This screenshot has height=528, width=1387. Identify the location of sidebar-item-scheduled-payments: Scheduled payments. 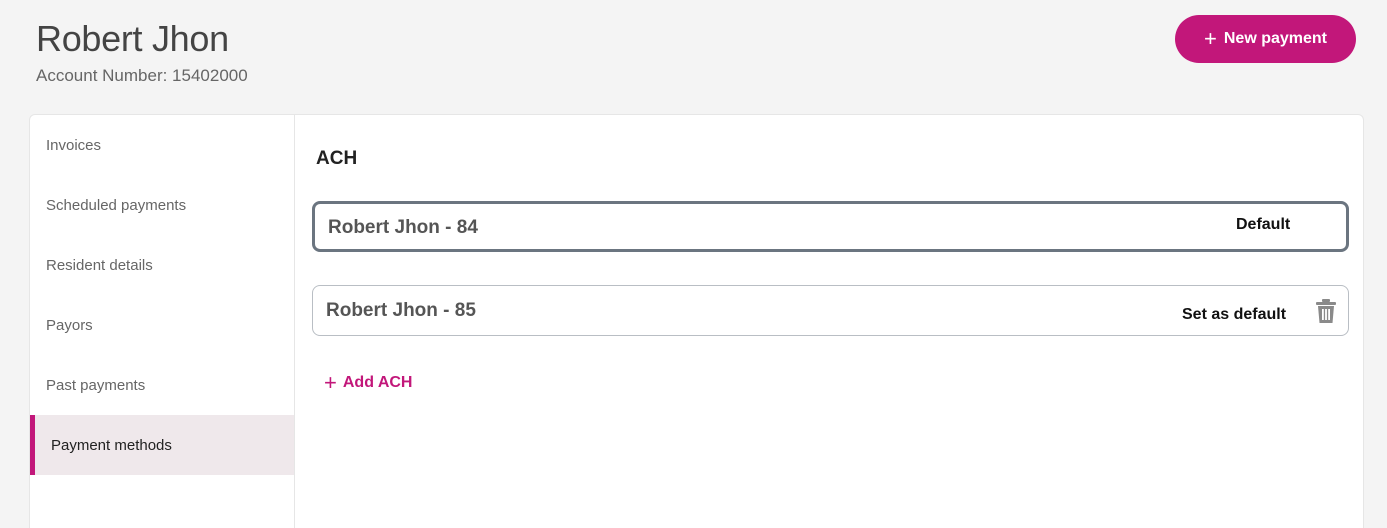
(162, 205).